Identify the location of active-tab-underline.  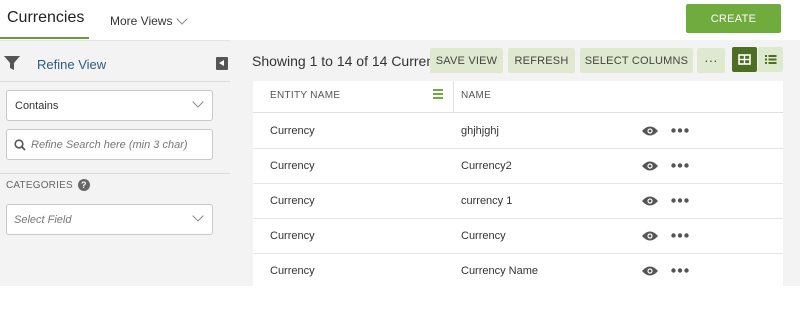
(44, 38).